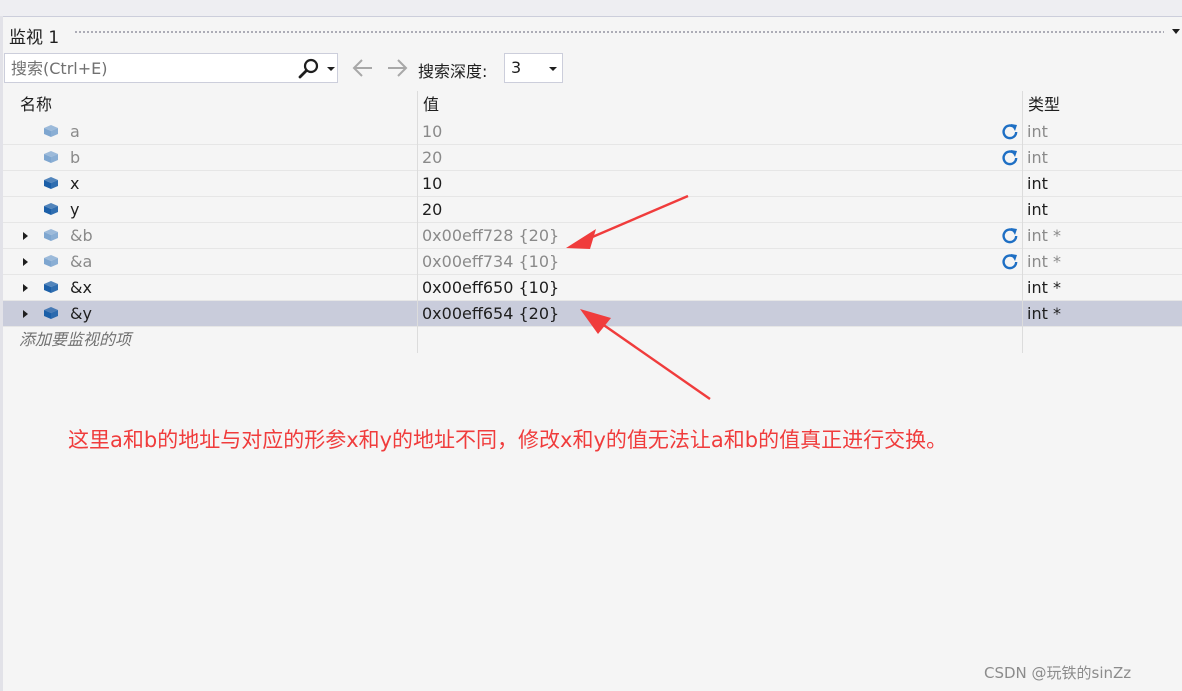 The image size is (1182, 691). What do you see at coordinates (591, 288) in the screenshot?
I see `table-row: &x 0x00eff650 {10} int *` at bounding box center [591, 288].